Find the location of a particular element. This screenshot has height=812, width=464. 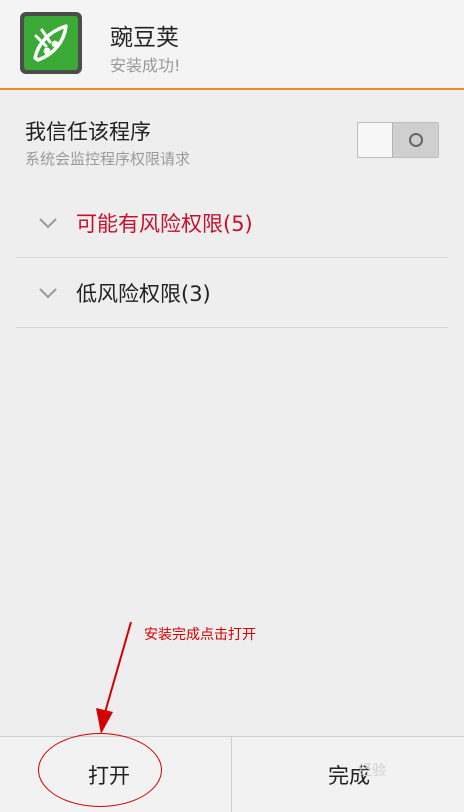

trust-app-toggle is located at coordinates (398, 140).